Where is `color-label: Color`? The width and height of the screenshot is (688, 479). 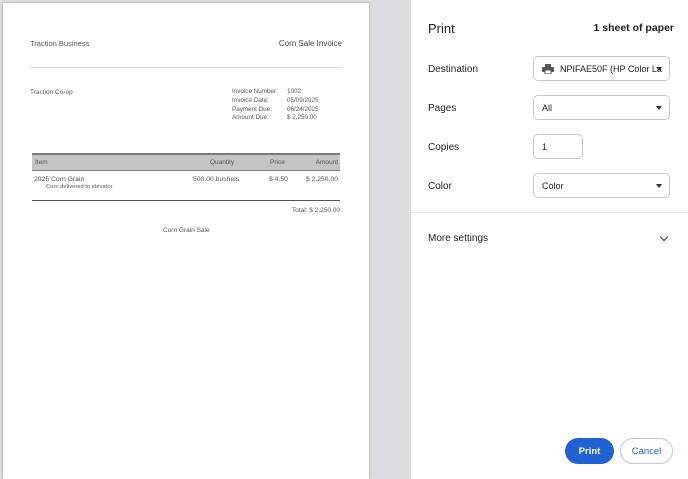
color-label: Color is located at coordinates (440, 186).